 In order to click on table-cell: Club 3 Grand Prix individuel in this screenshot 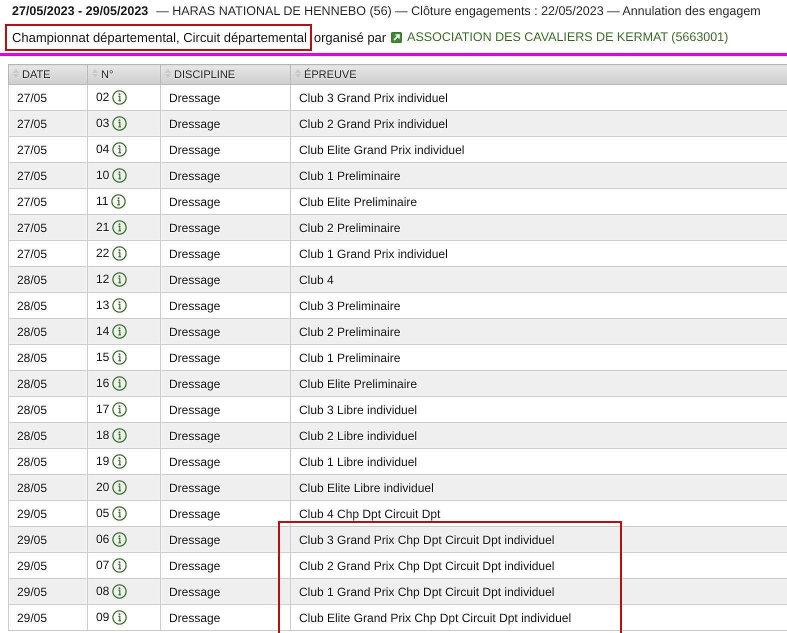, I will do `click(373, 97)`.